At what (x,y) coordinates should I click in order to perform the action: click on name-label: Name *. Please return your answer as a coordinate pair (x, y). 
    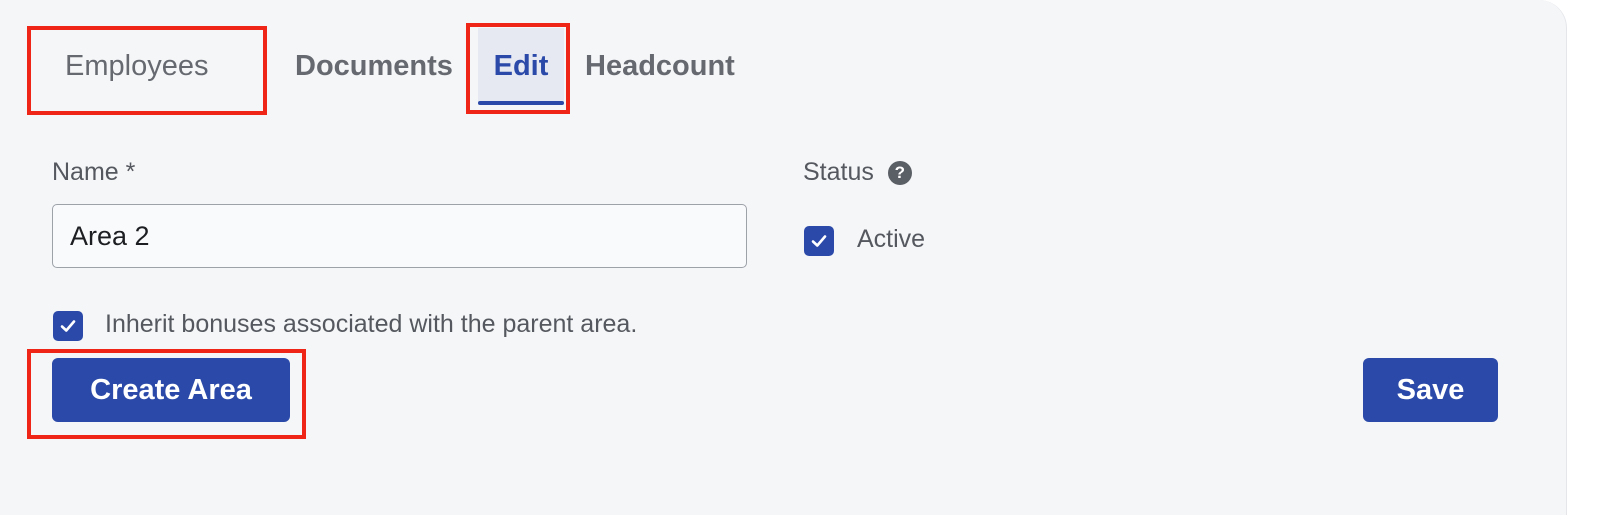
    Looking at the image, I should click on (94, 172).